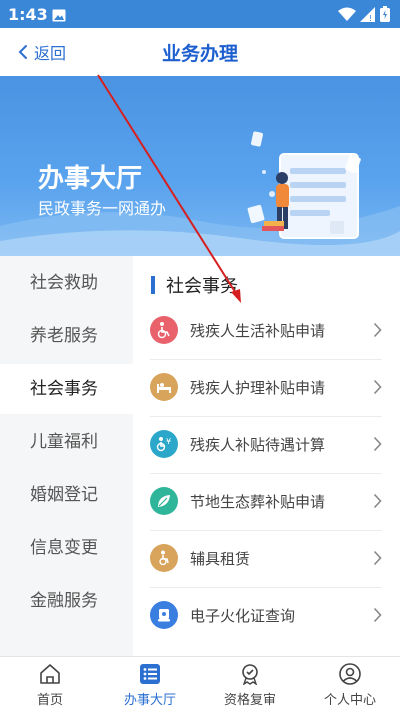  I want to click on sidebar-item-child-welfare: 儿童福利, so click(66, 442).